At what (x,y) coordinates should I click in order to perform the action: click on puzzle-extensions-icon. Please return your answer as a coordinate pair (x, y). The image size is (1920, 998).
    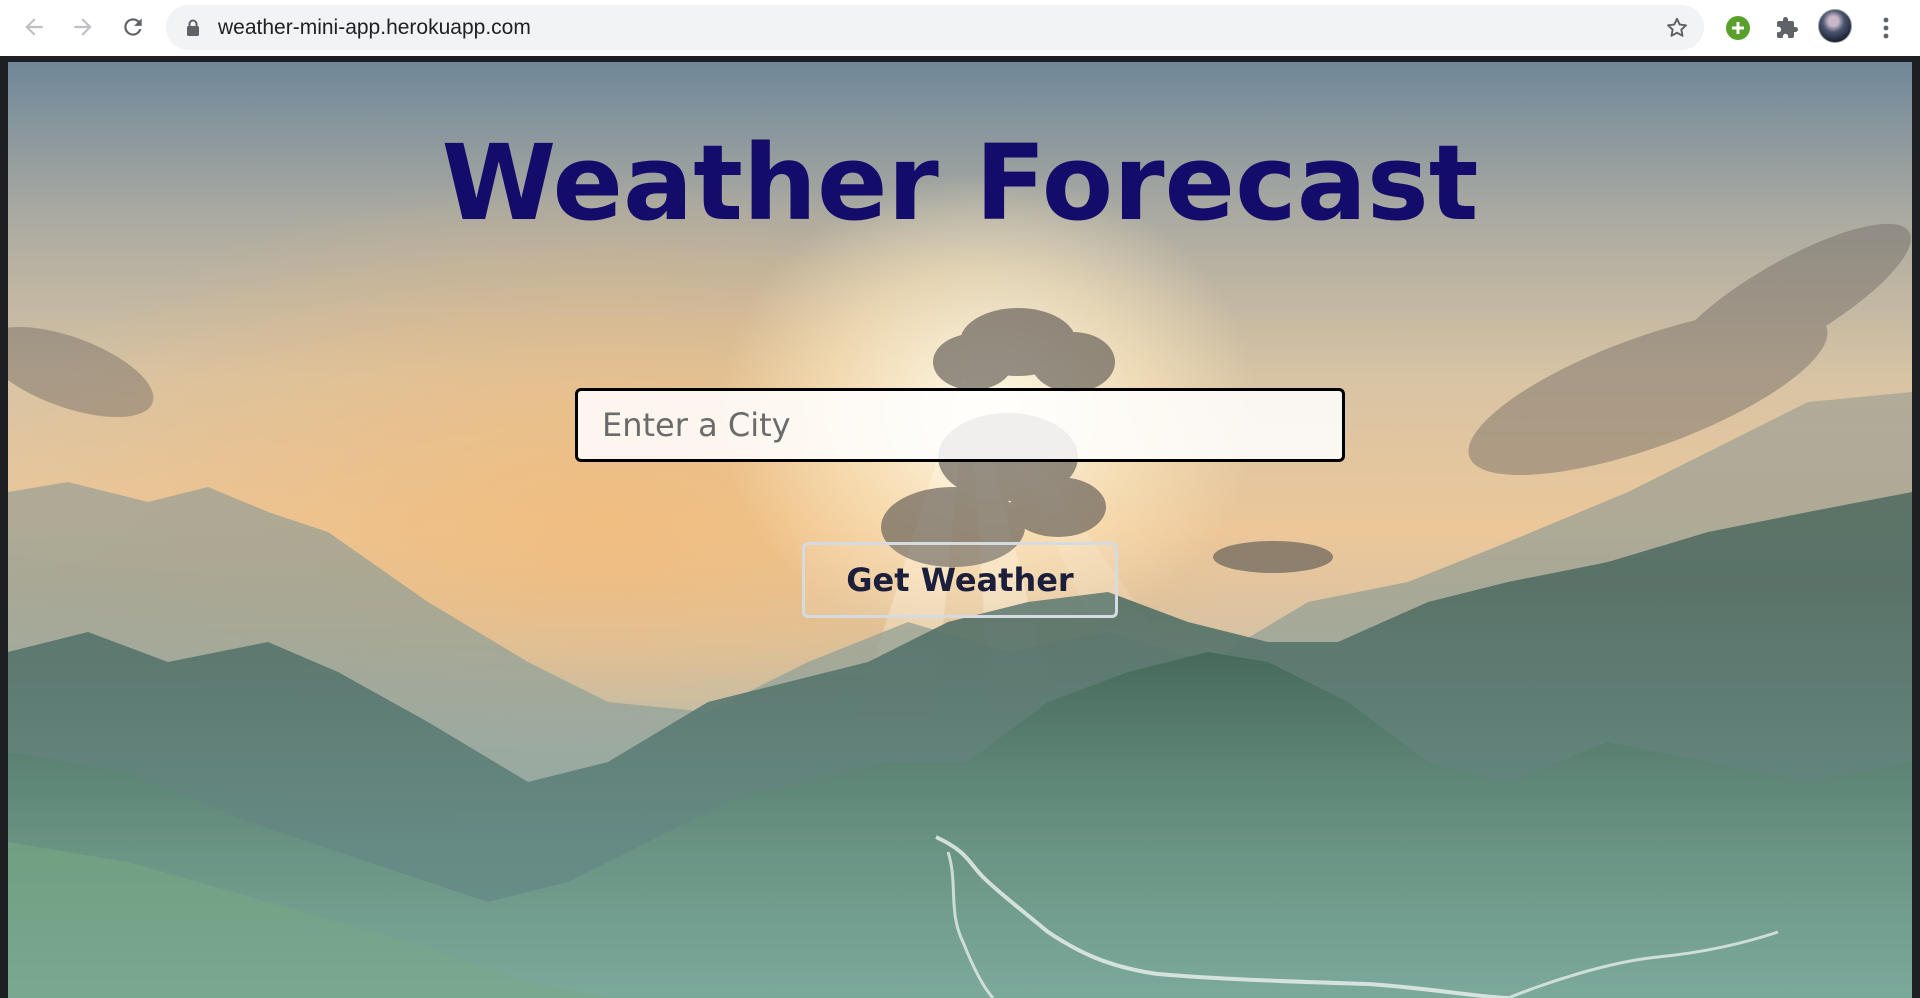
    Looking at the image, I should click on (1787, 27).